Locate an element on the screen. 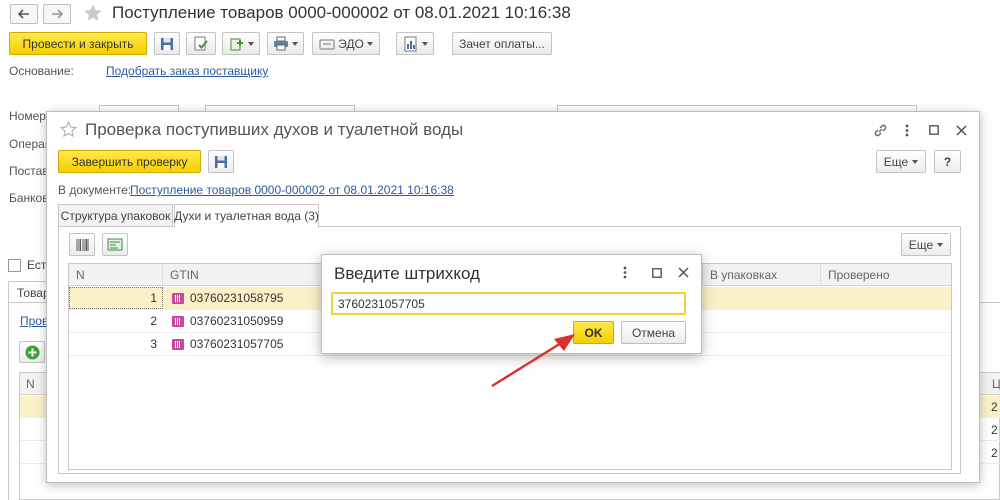  print-button is located at coordinates (285, 43).